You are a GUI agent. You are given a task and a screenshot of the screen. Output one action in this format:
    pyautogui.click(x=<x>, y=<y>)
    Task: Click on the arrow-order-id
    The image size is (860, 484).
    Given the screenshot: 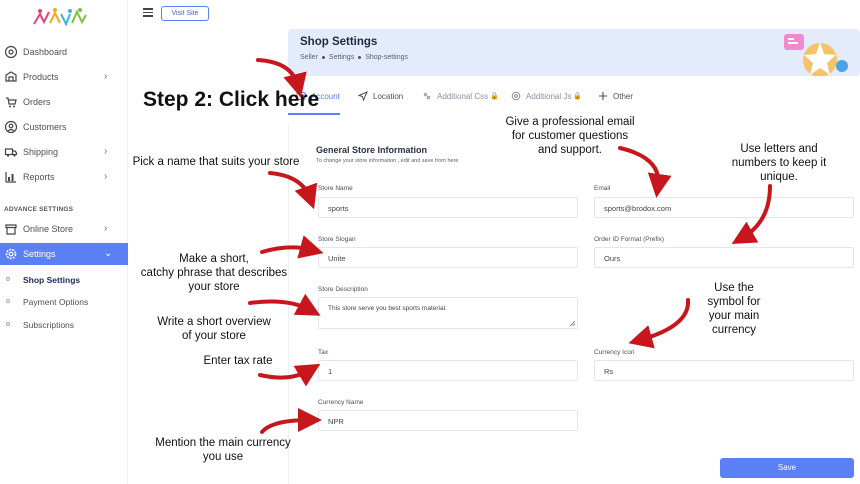 What is the action you would take?
    pyautogui.click(x=751, y=214)
    